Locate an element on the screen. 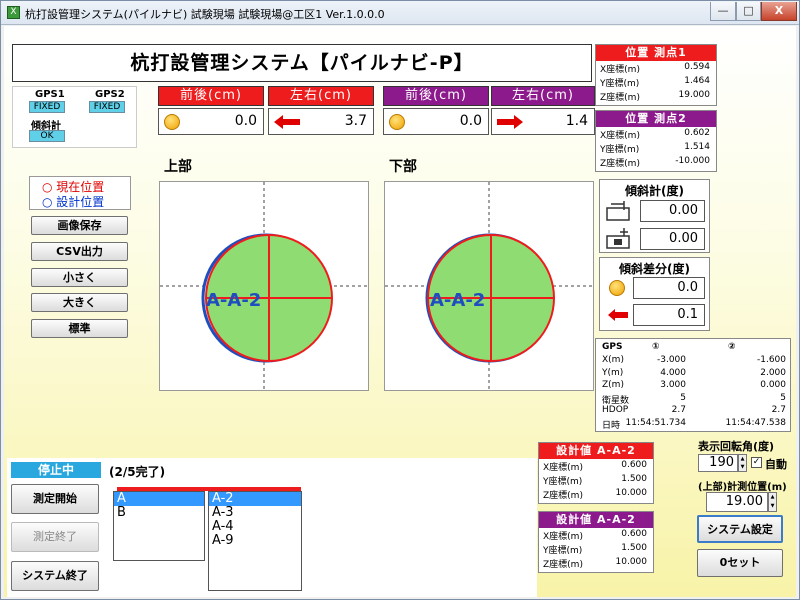  gps1-label: GPS1 is located at coordinates (50, 94).